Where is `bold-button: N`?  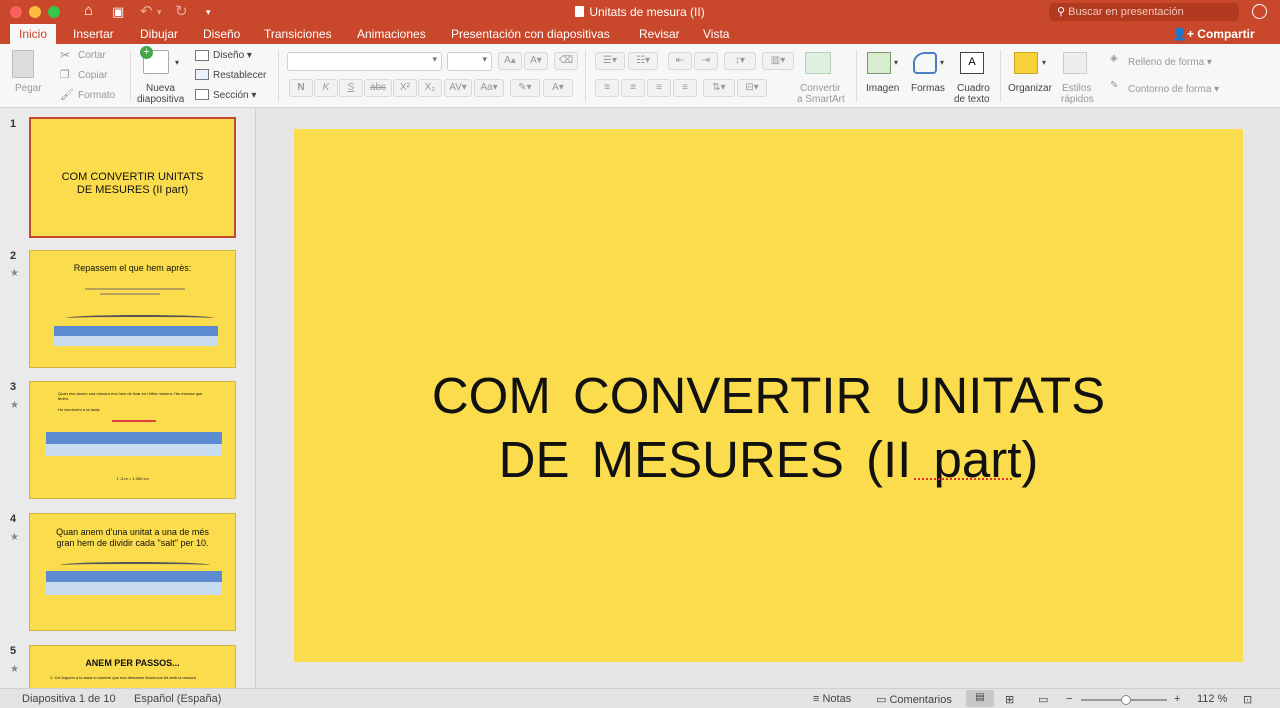
bold-button: N is located at coordinates (301, 88).